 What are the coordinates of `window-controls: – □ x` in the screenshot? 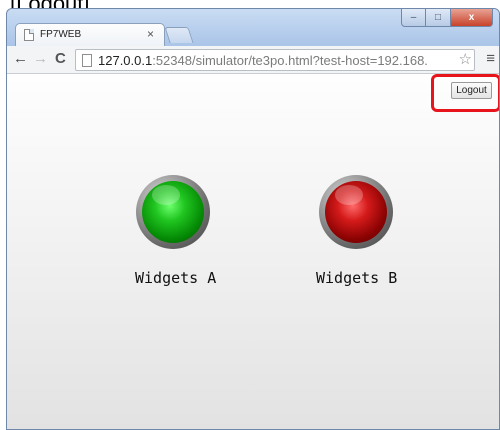 It's located at (447, 18).